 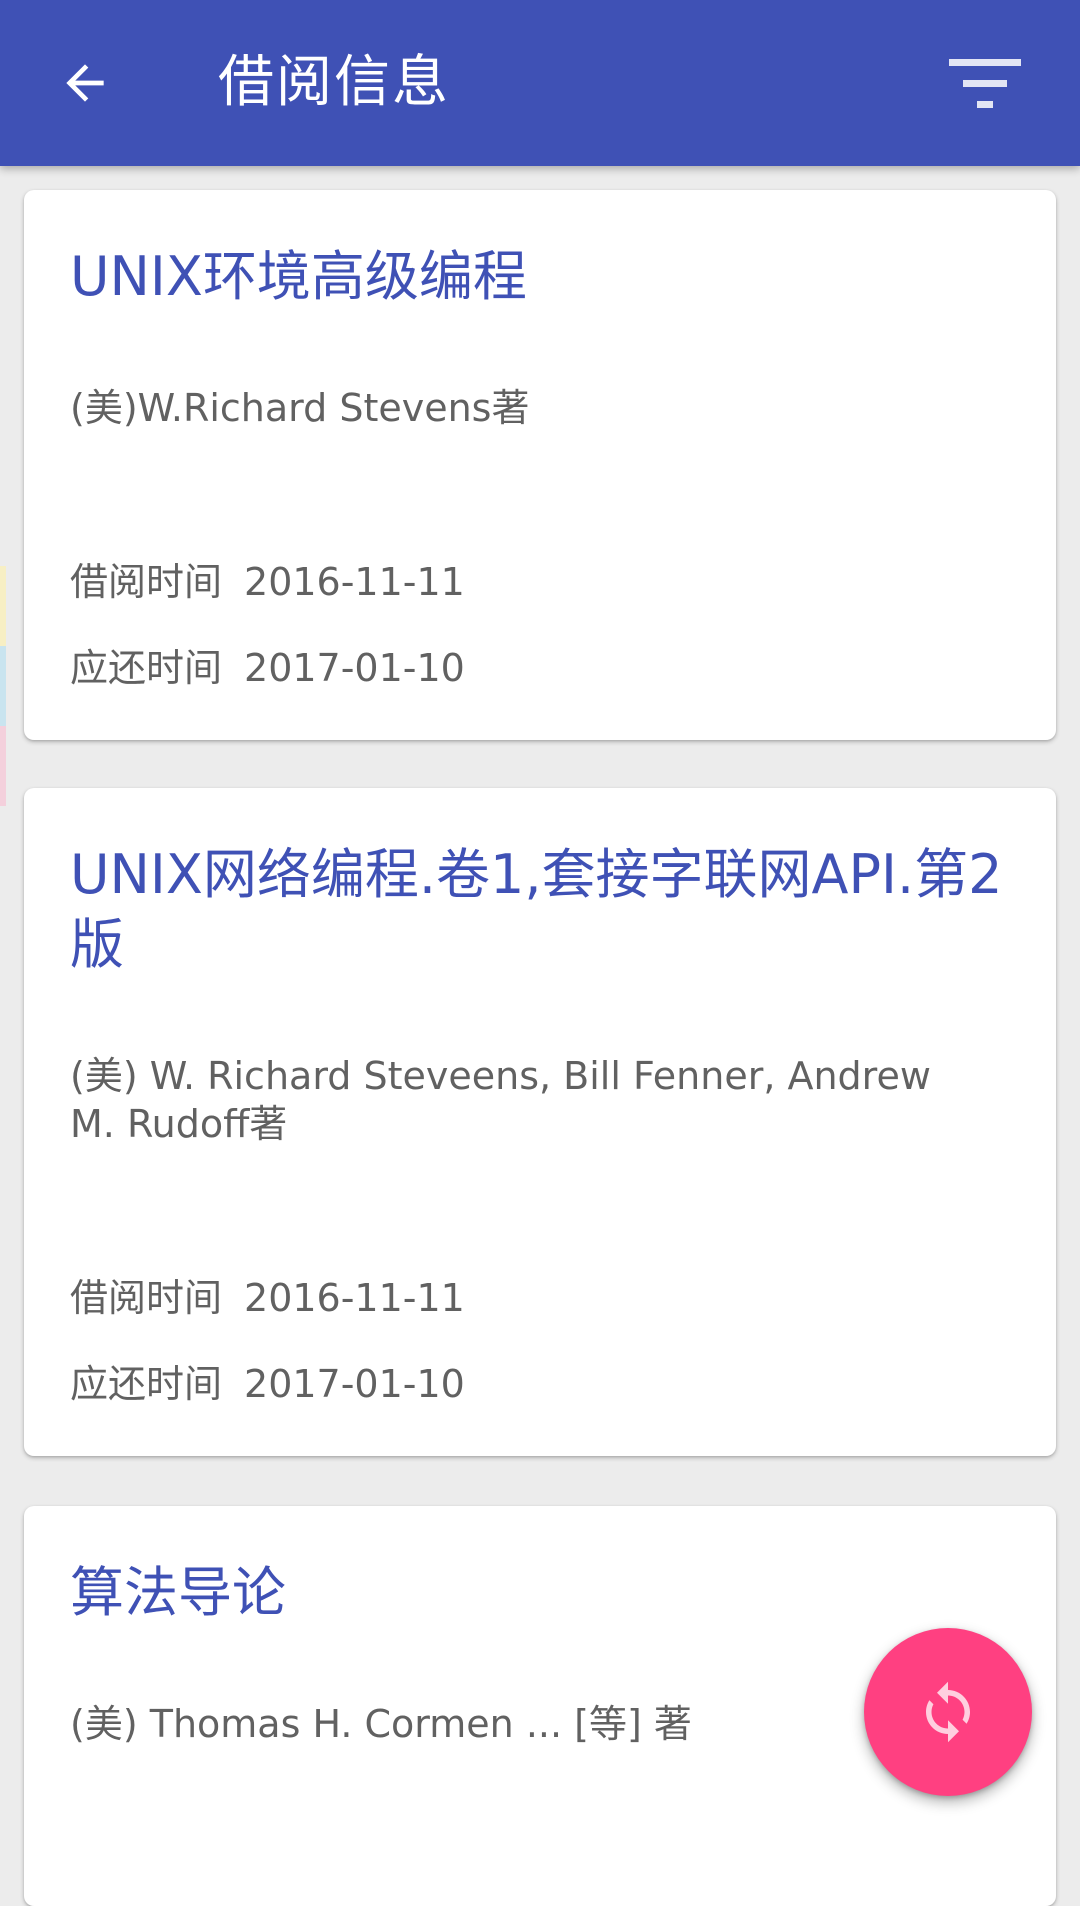 What do you see at coordinates (334, 82) in the screenshot?
I see `page-title: 借阅信息` at bounding box center [334, 82].